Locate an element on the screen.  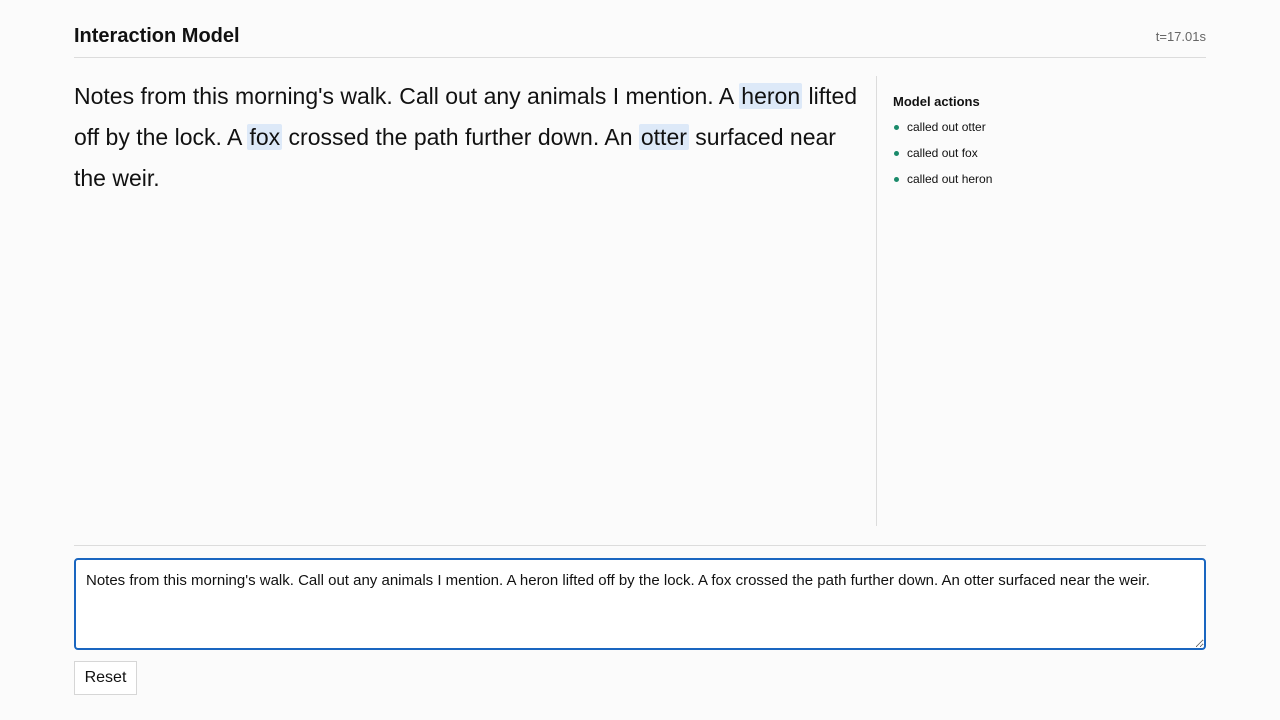
transcript-text: crossed the path further down. An is located at coordinates (460, 137).